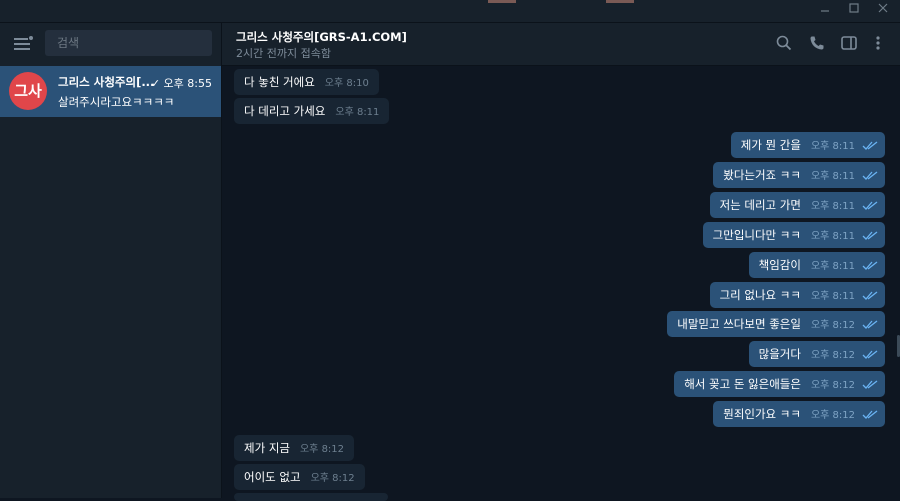 The width and height of the screenshot is (900, 501). I want to click on message-outgoing: 그리 없나요 ㅋㅋ 오후 8:11, so click(797, 295).